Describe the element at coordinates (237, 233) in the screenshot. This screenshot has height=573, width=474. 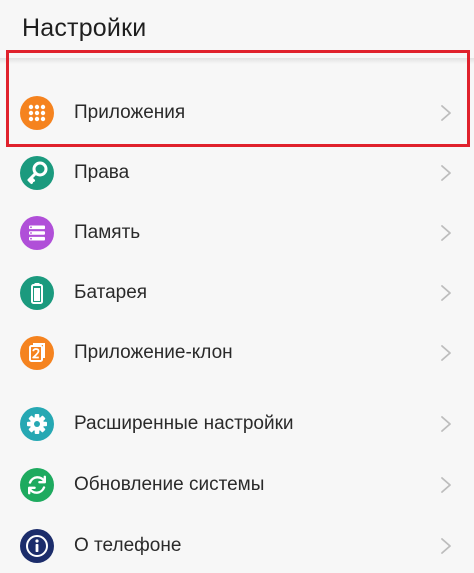
I see `settings-item-storage: Память` at that location.